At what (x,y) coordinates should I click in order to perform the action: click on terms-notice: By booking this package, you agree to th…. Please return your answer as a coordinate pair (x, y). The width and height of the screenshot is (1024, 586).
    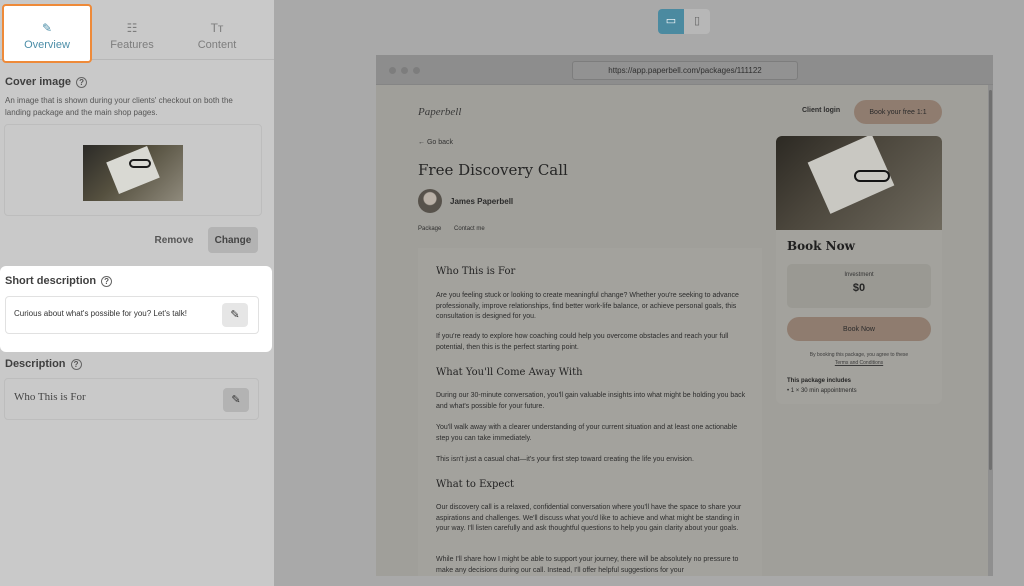
    Looking at the image, I should click on (859, 359).